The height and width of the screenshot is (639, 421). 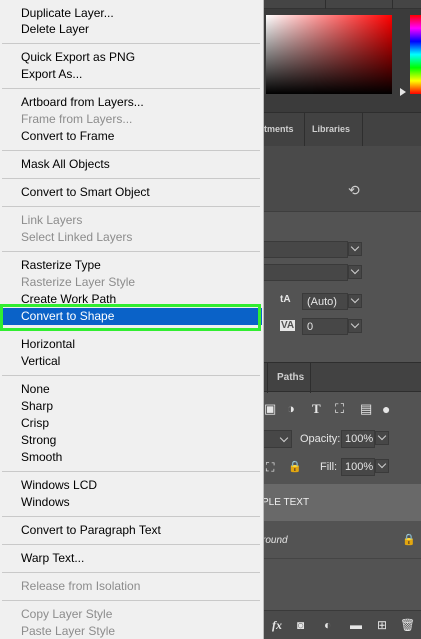 I want to click on menu-item-windows: Windows, so click(x=131, y=502).